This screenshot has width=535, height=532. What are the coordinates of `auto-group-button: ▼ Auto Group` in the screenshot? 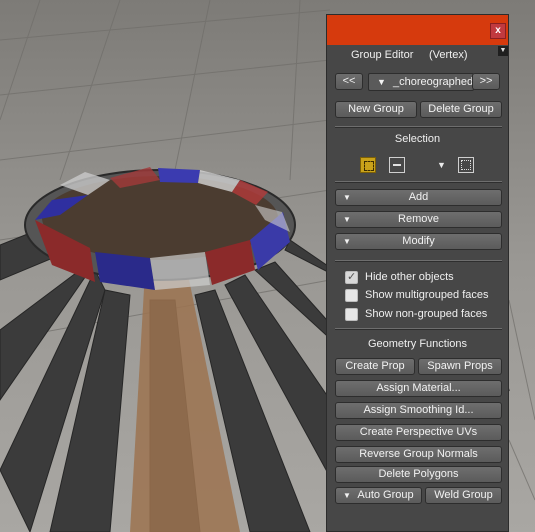 It's located at (378, 495).